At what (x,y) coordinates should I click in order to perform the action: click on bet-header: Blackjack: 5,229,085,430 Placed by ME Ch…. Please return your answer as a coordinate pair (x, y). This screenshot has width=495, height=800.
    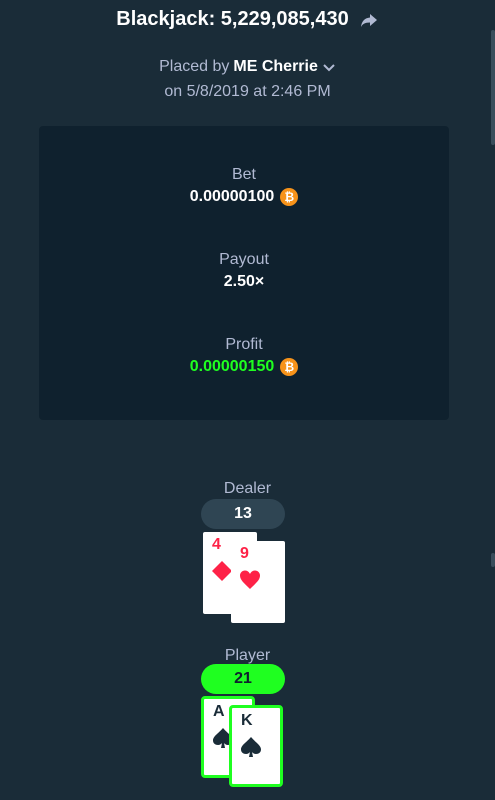
    Looking at the image, I should click on (247, 54).